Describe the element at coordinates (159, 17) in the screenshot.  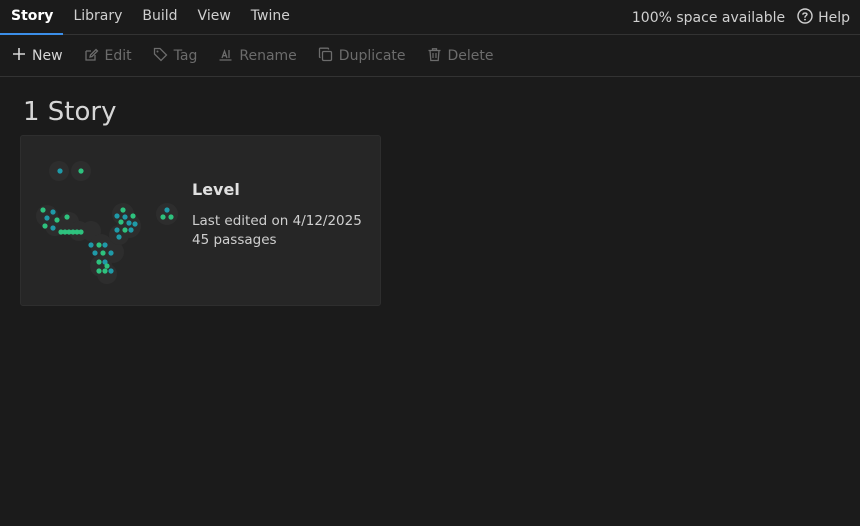
I see `tab-build: Build` at that location.